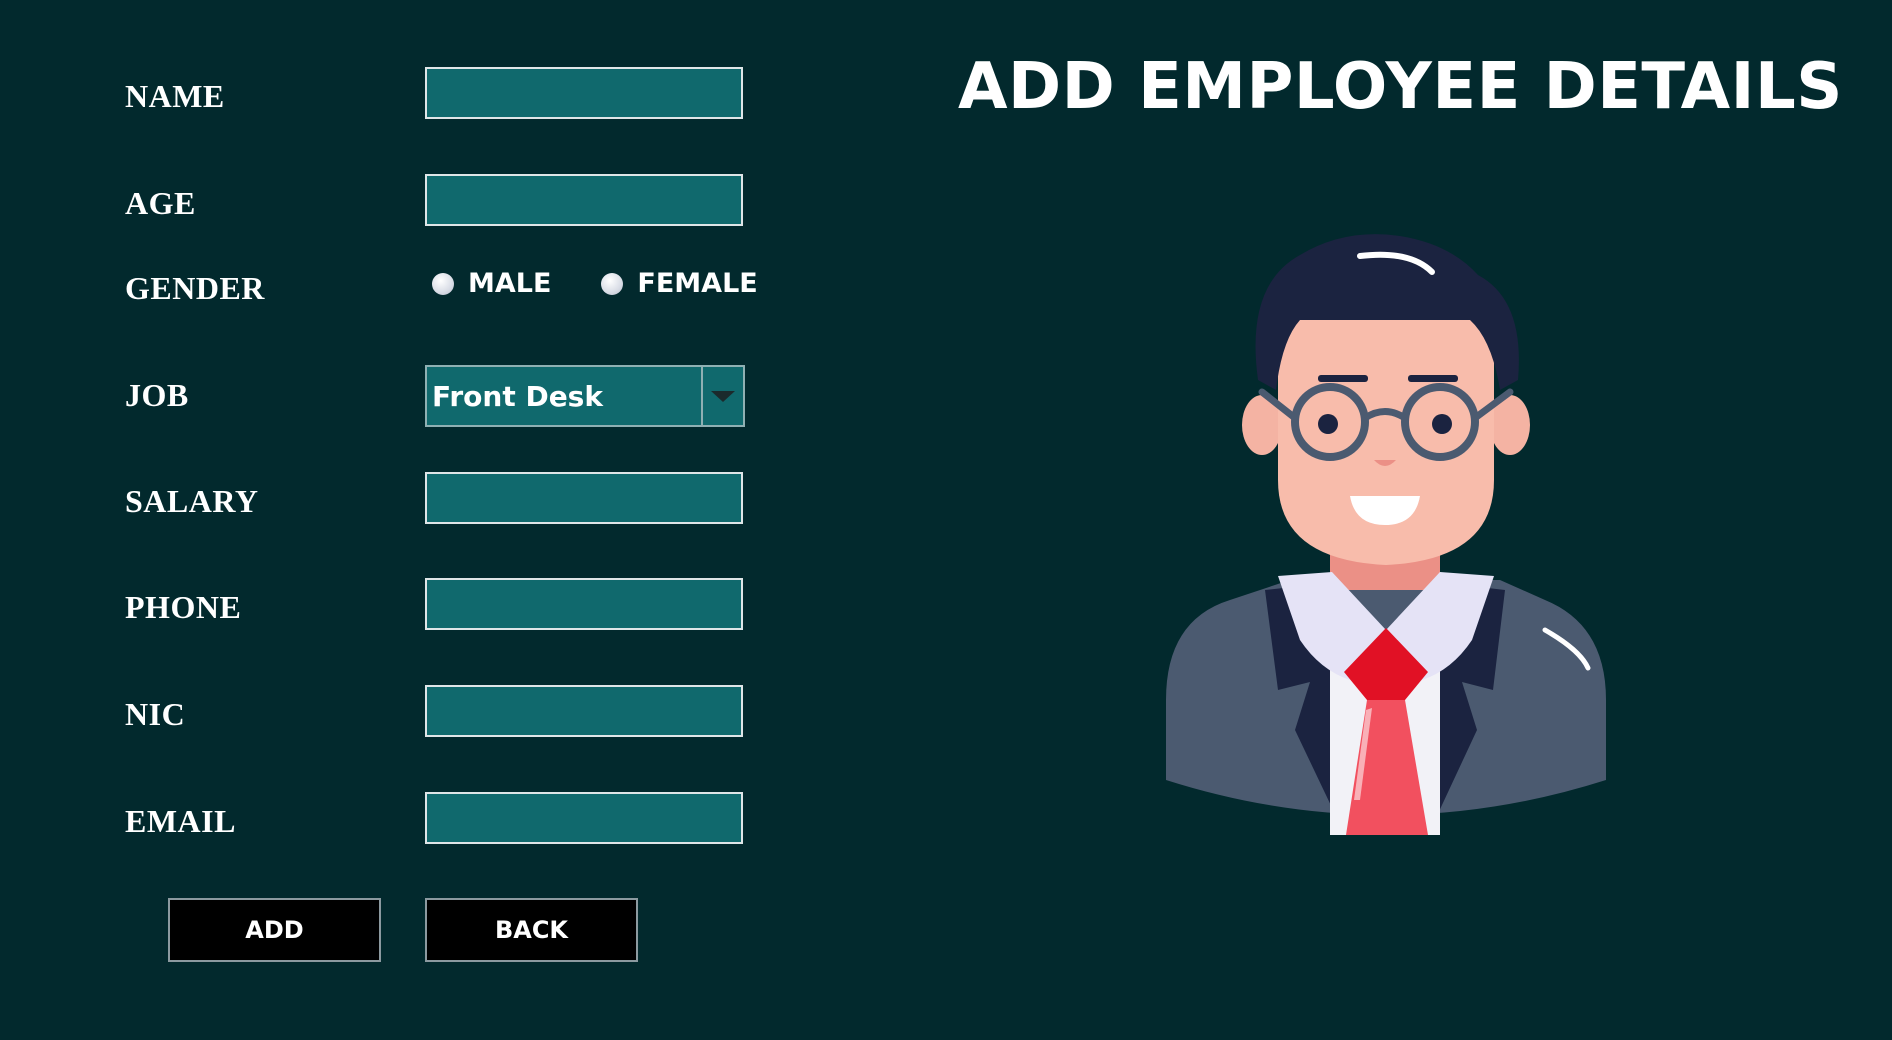 This screenshot has width=1892, height=1040. Describe the element at coordinates (510, 283) in the screenshot. I see `gender-male-label: MALE` at that location.